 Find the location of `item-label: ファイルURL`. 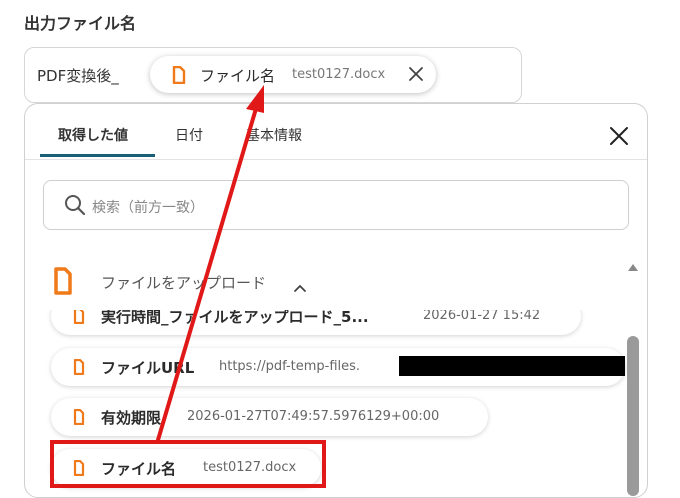

item-label: ファイルURL is located at coordinates (148, 368).